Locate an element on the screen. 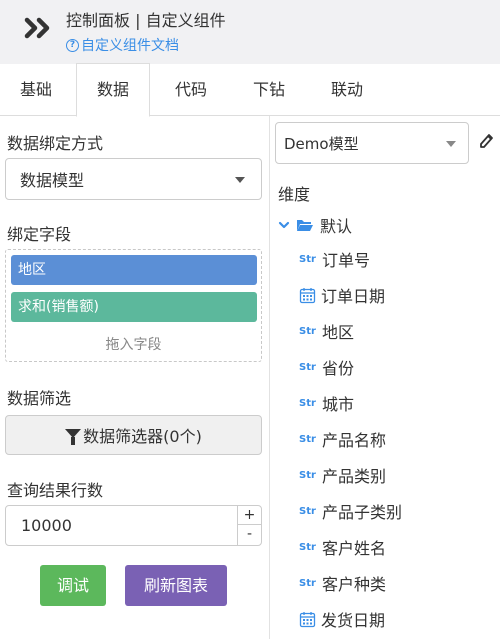 This screenshot has width=500, height=639. folder-open-icon is located at coordinates (305, 225).